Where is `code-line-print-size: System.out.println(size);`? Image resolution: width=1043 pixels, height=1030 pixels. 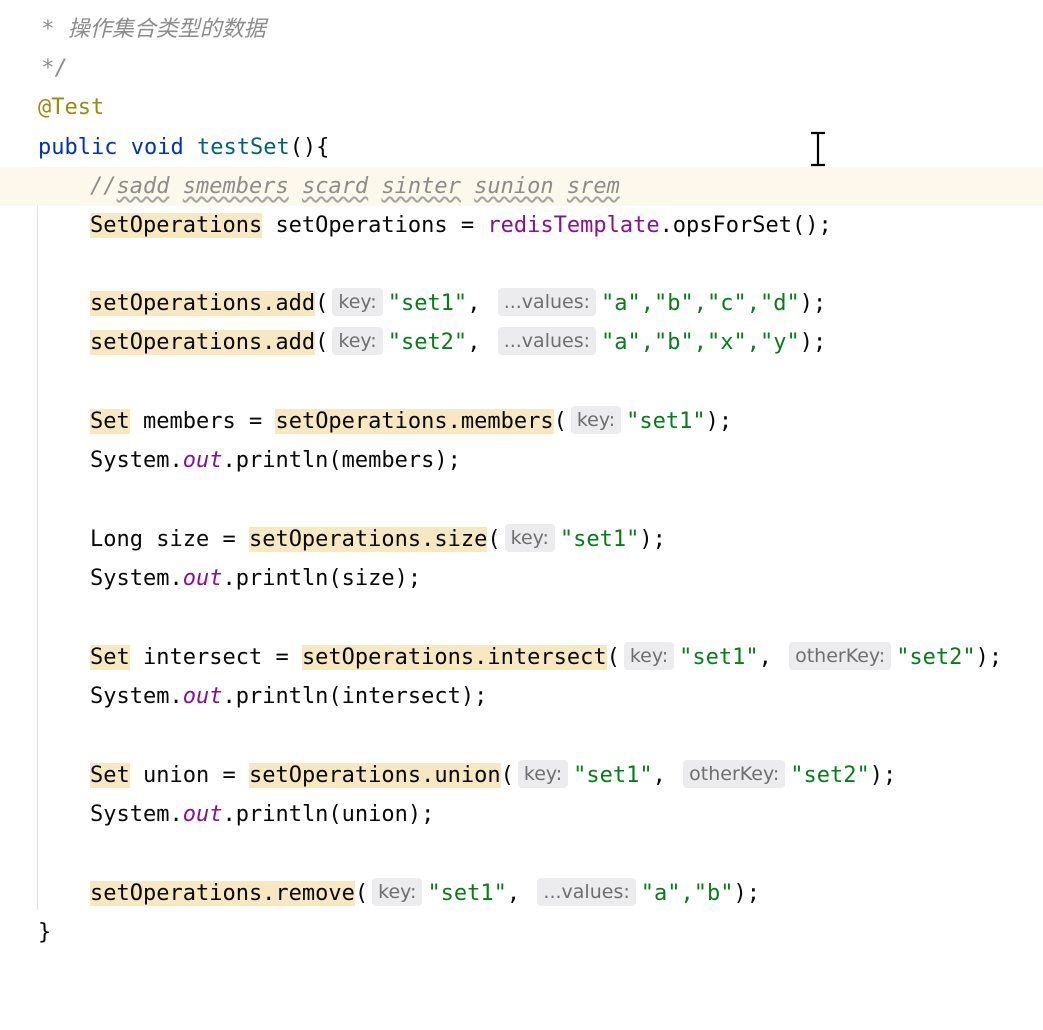
code-line-print-size: System.out.println(size); is located at coordinates (521, 578).